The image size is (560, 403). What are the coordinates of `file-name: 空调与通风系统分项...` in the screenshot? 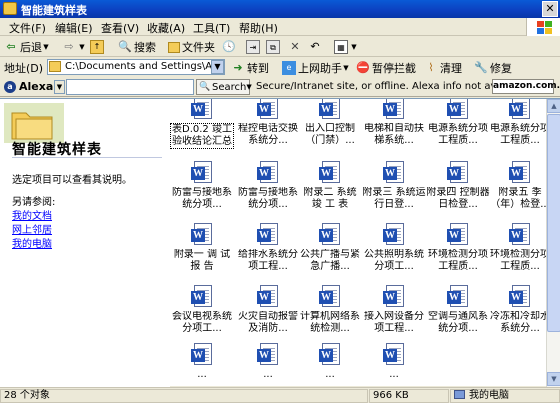 It's located at (458, 322).